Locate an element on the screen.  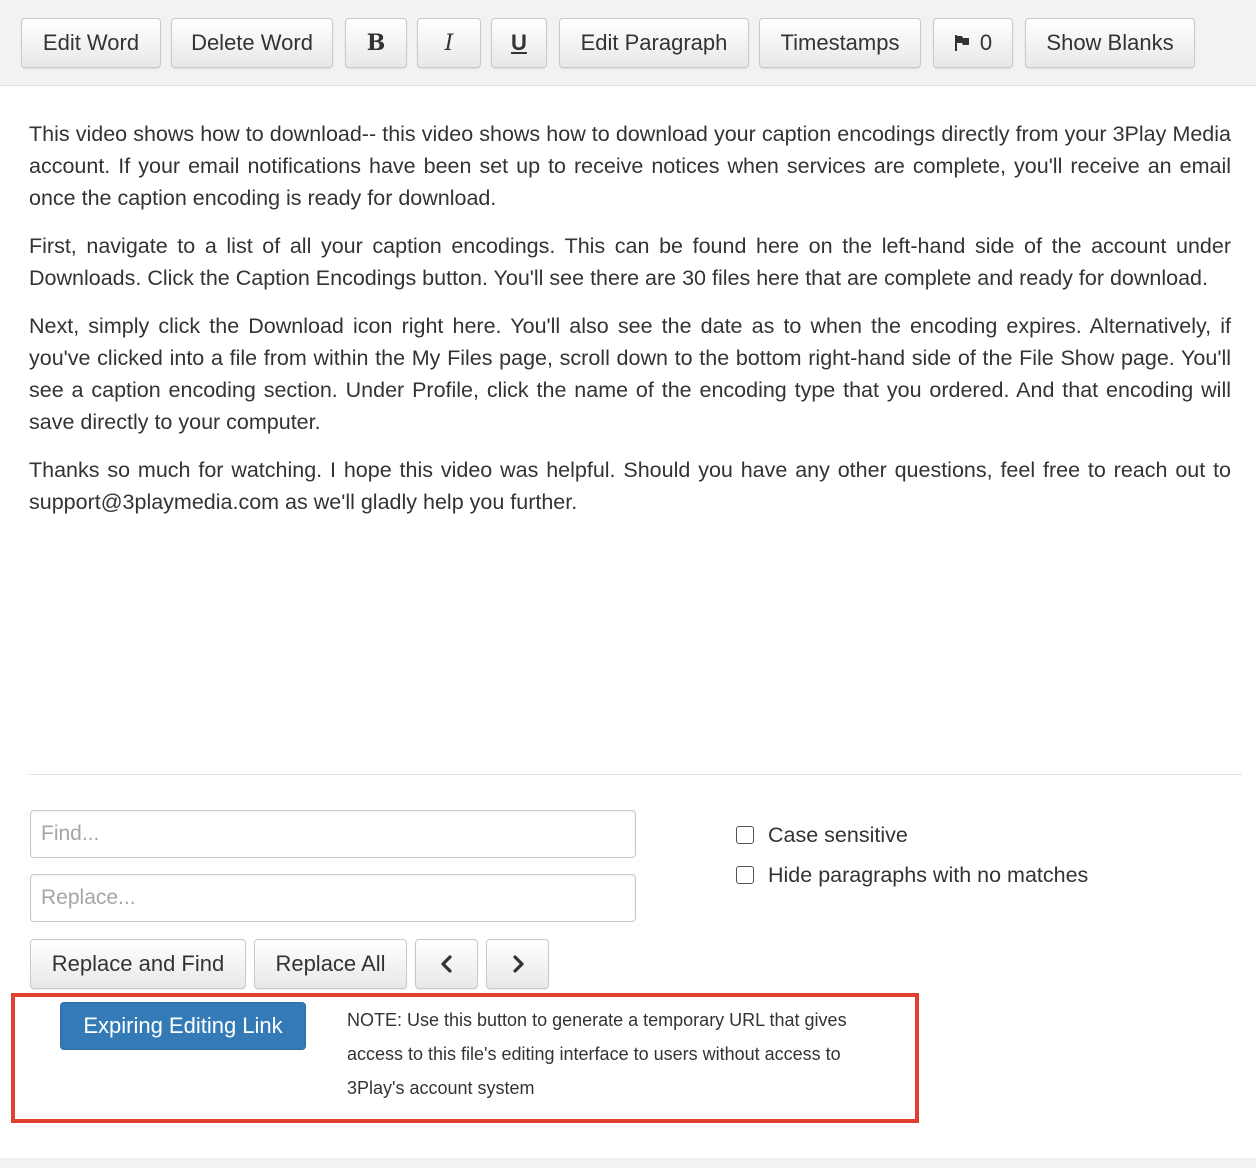
chevron-left-icon is located at coordinates (446, 964).